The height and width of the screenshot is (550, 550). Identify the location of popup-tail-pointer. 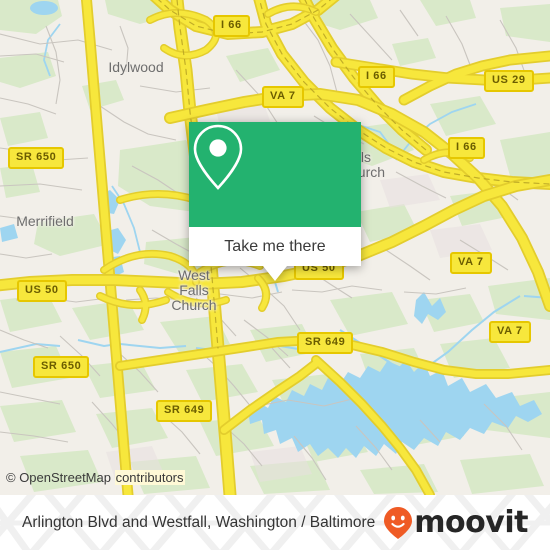
(275, 273).